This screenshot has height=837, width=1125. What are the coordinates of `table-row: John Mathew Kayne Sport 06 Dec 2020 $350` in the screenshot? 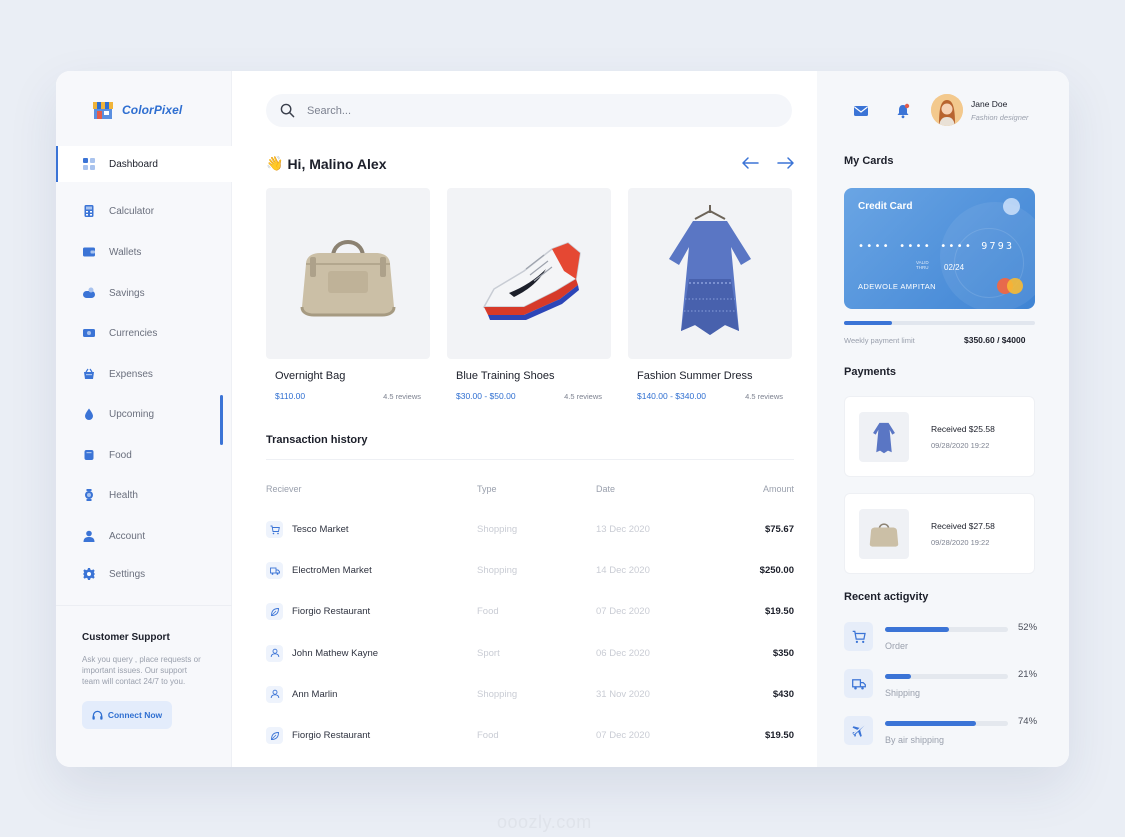 It's located at (530, 653).